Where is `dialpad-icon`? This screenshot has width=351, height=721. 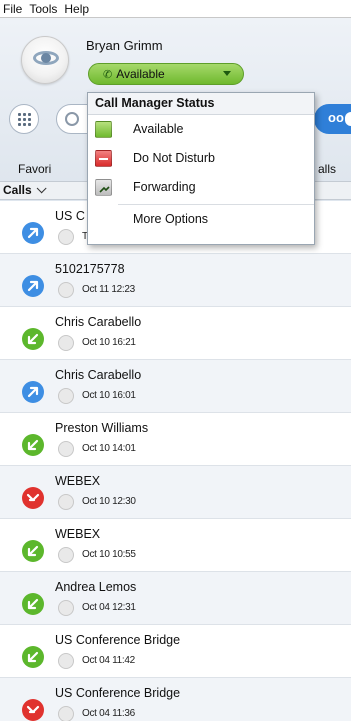 dialpad-icon is located at coordinates (24, 119).